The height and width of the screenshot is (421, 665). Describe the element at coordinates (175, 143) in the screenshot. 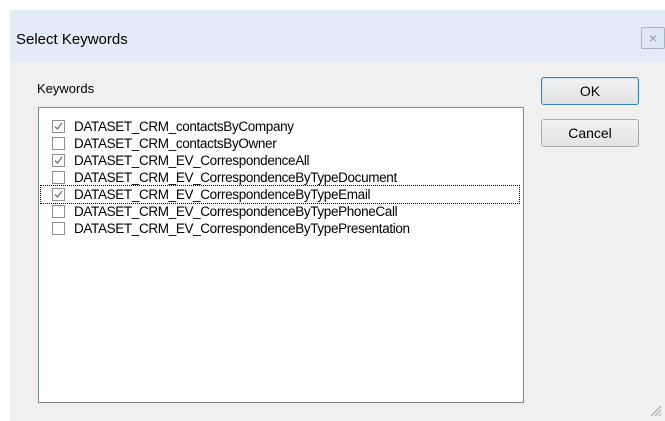

I see `list-item-label: DATASET_CRM_contactsByOwner` at that location.